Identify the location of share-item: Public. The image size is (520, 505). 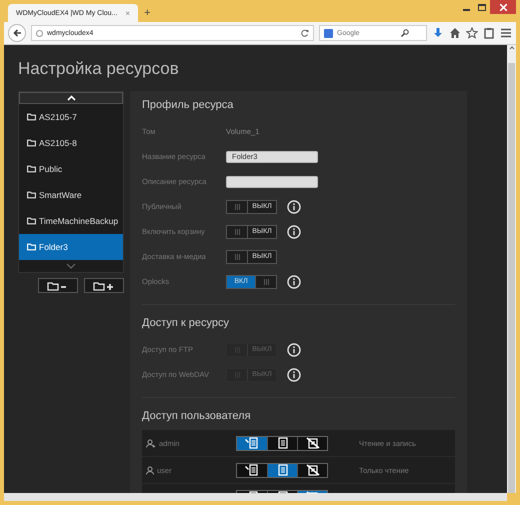
(71, 169).